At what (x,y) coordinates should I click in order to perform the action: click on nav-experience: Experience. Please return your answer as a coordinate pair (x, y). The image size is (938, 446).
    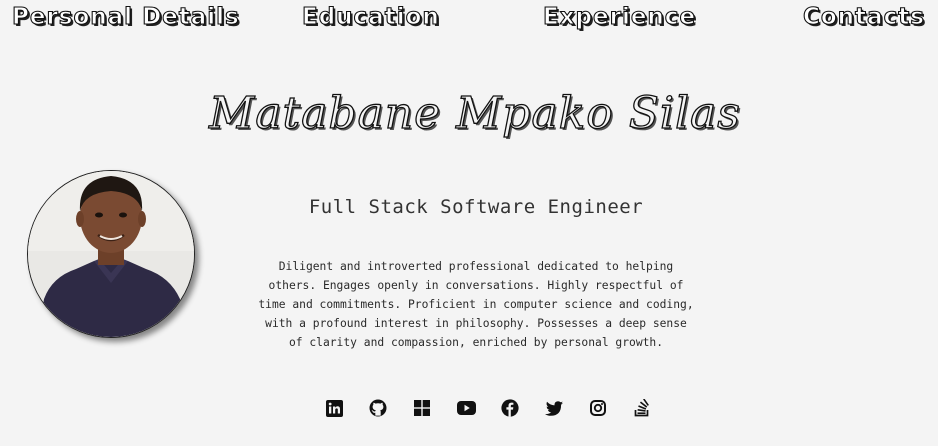
    Looking at the image, I should click on (619, 16).